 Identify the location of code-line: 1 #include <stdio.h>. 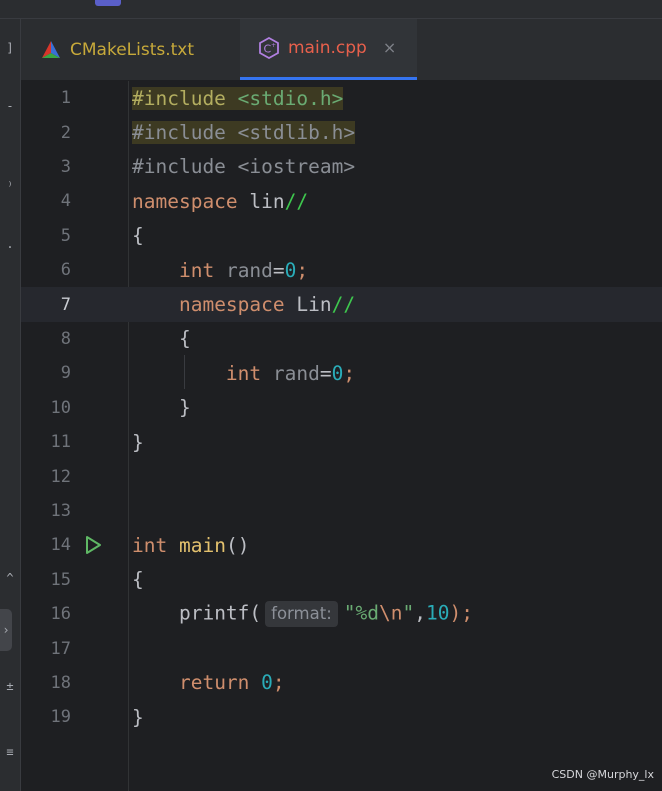
(341, 98).